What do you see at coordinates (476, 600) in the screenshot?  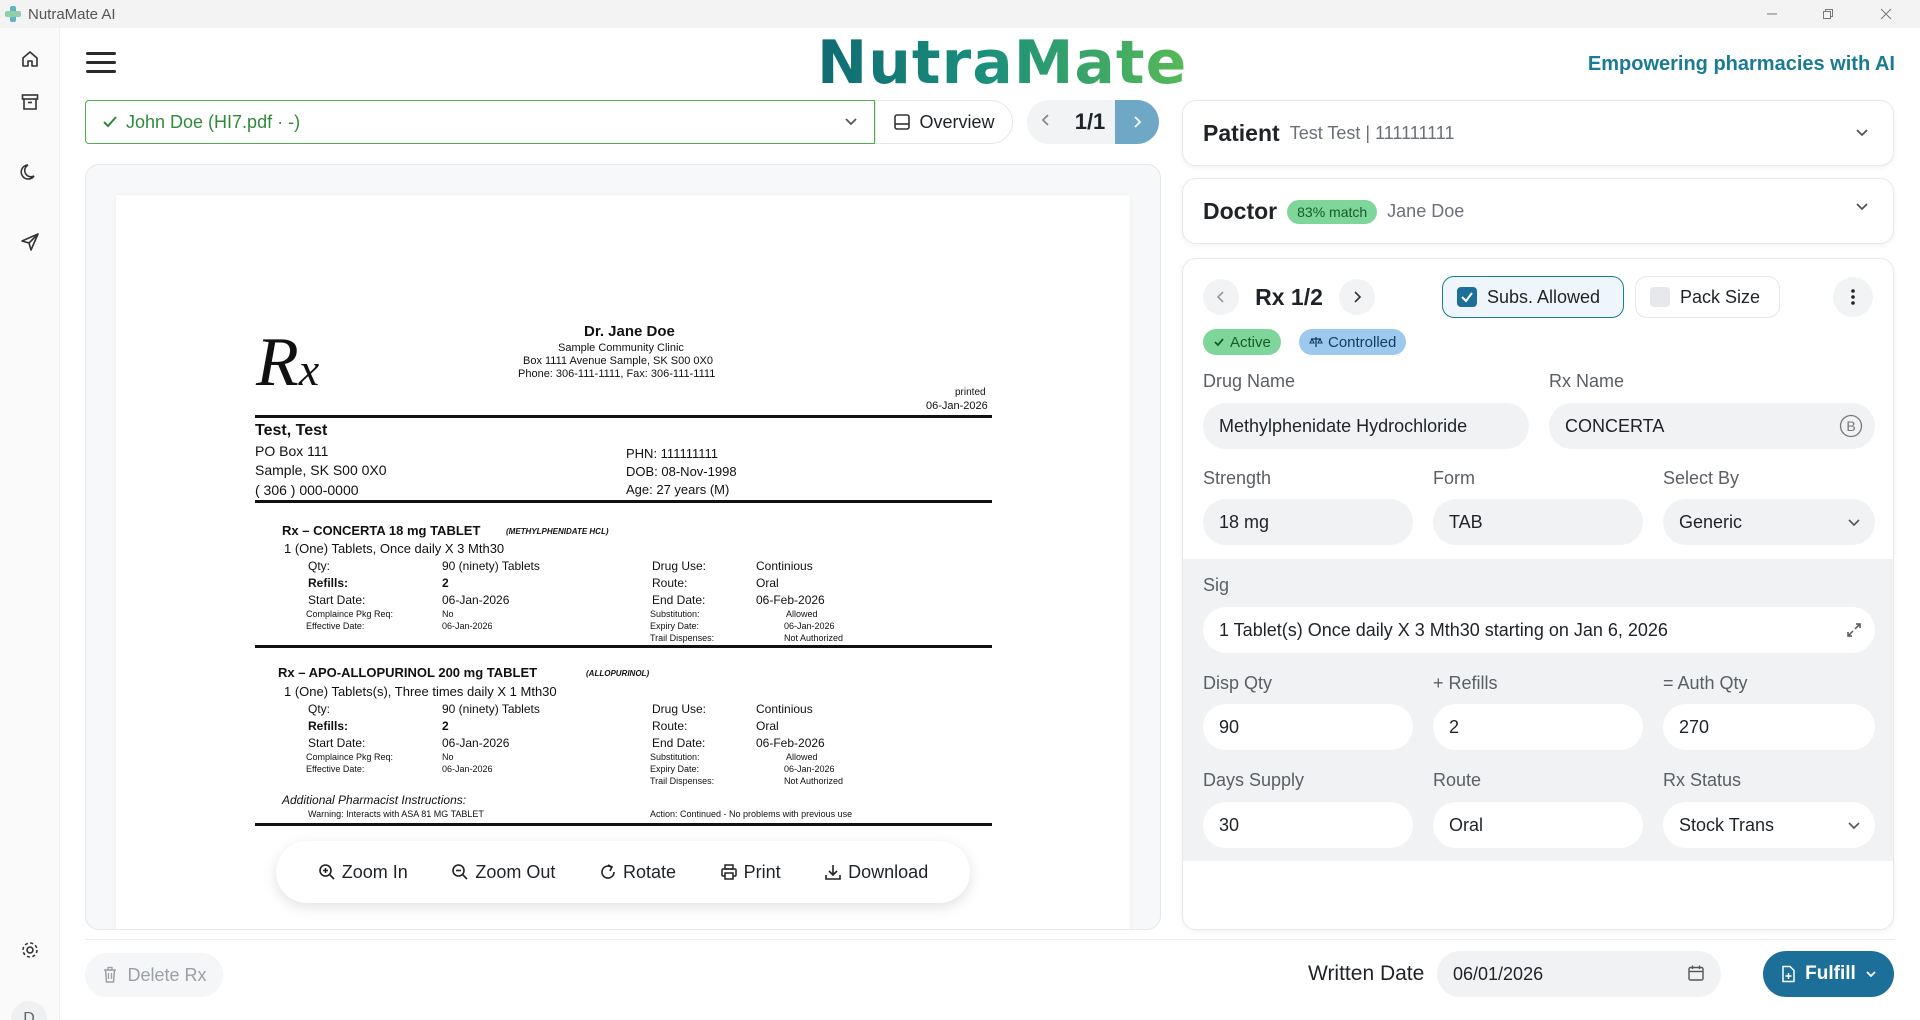 I see `doc-rx1-start: 06-Jan-2026` at bounding box center [476, 600].